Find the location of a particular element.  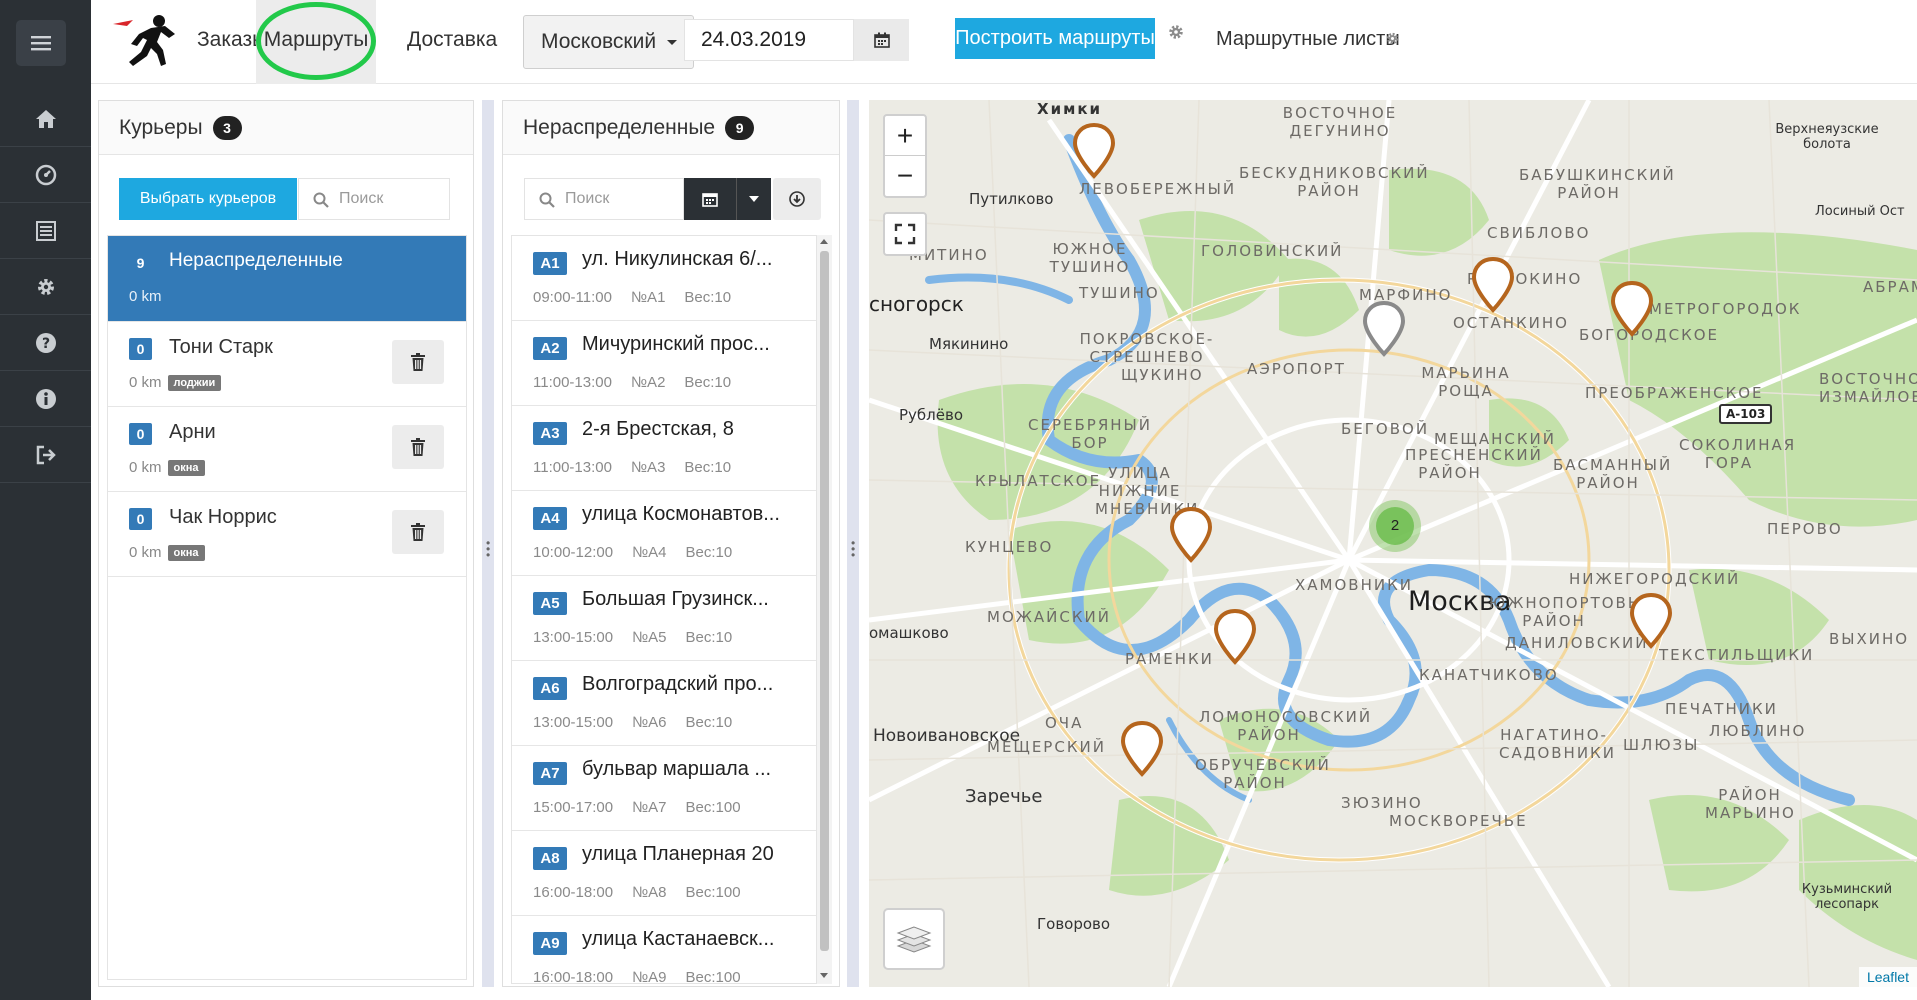

sidebar-item-home is located at coordinates (45, 119).